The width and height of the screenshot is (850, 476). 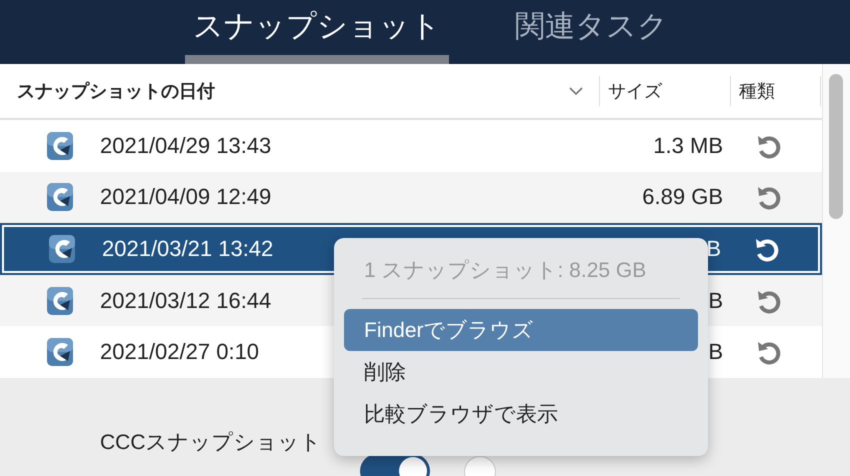 What do you see at coordinates (688, 145) in the screenshot?
I see `snapshot-size: 1.3 MB` at bounding box center [688, 145].